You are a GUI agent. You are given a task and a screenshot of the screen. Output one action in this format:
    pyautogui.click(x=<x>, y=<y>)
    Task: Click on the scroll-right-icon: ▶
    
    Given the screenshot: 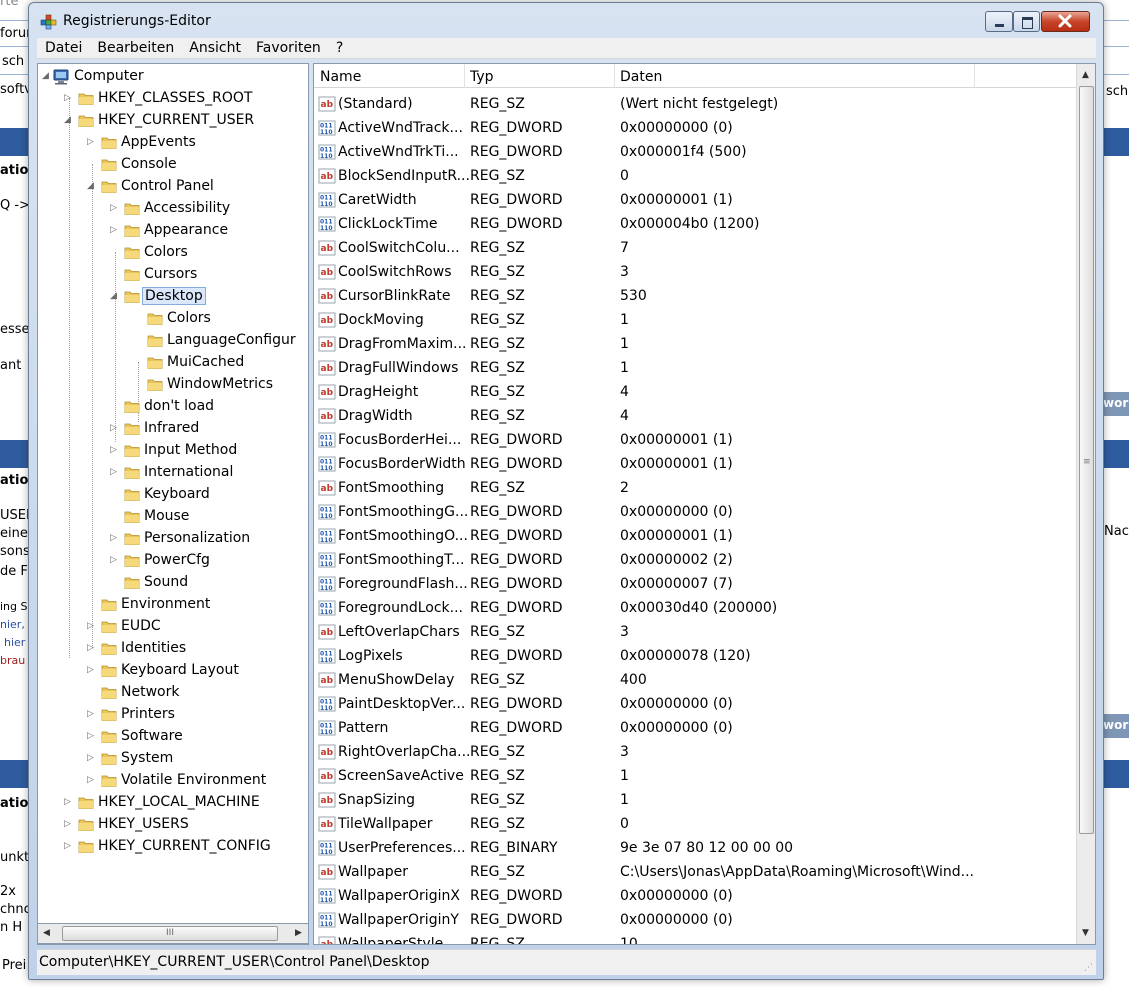 What is the action you would take?
    pyautogui.click(x=298, y=933)
    